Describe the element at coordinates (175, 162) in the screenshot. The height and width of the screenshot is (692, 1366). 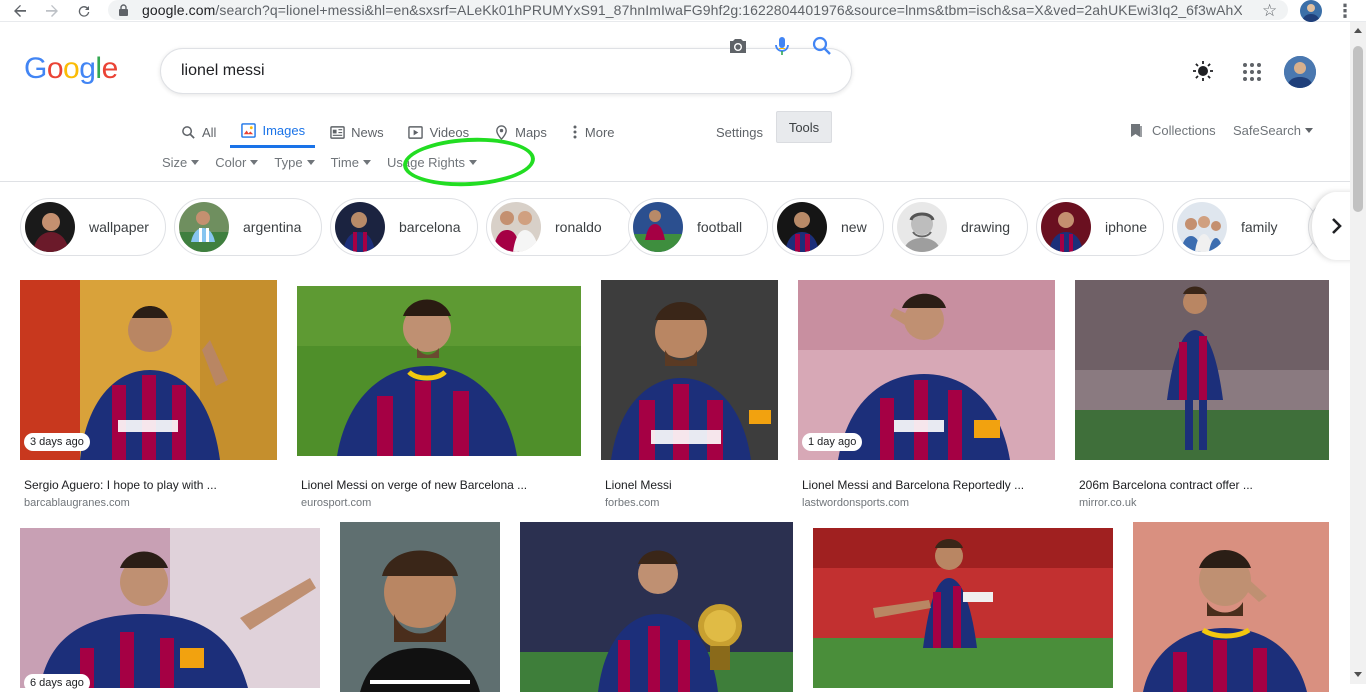
I see `filter-label: Size` at that location.